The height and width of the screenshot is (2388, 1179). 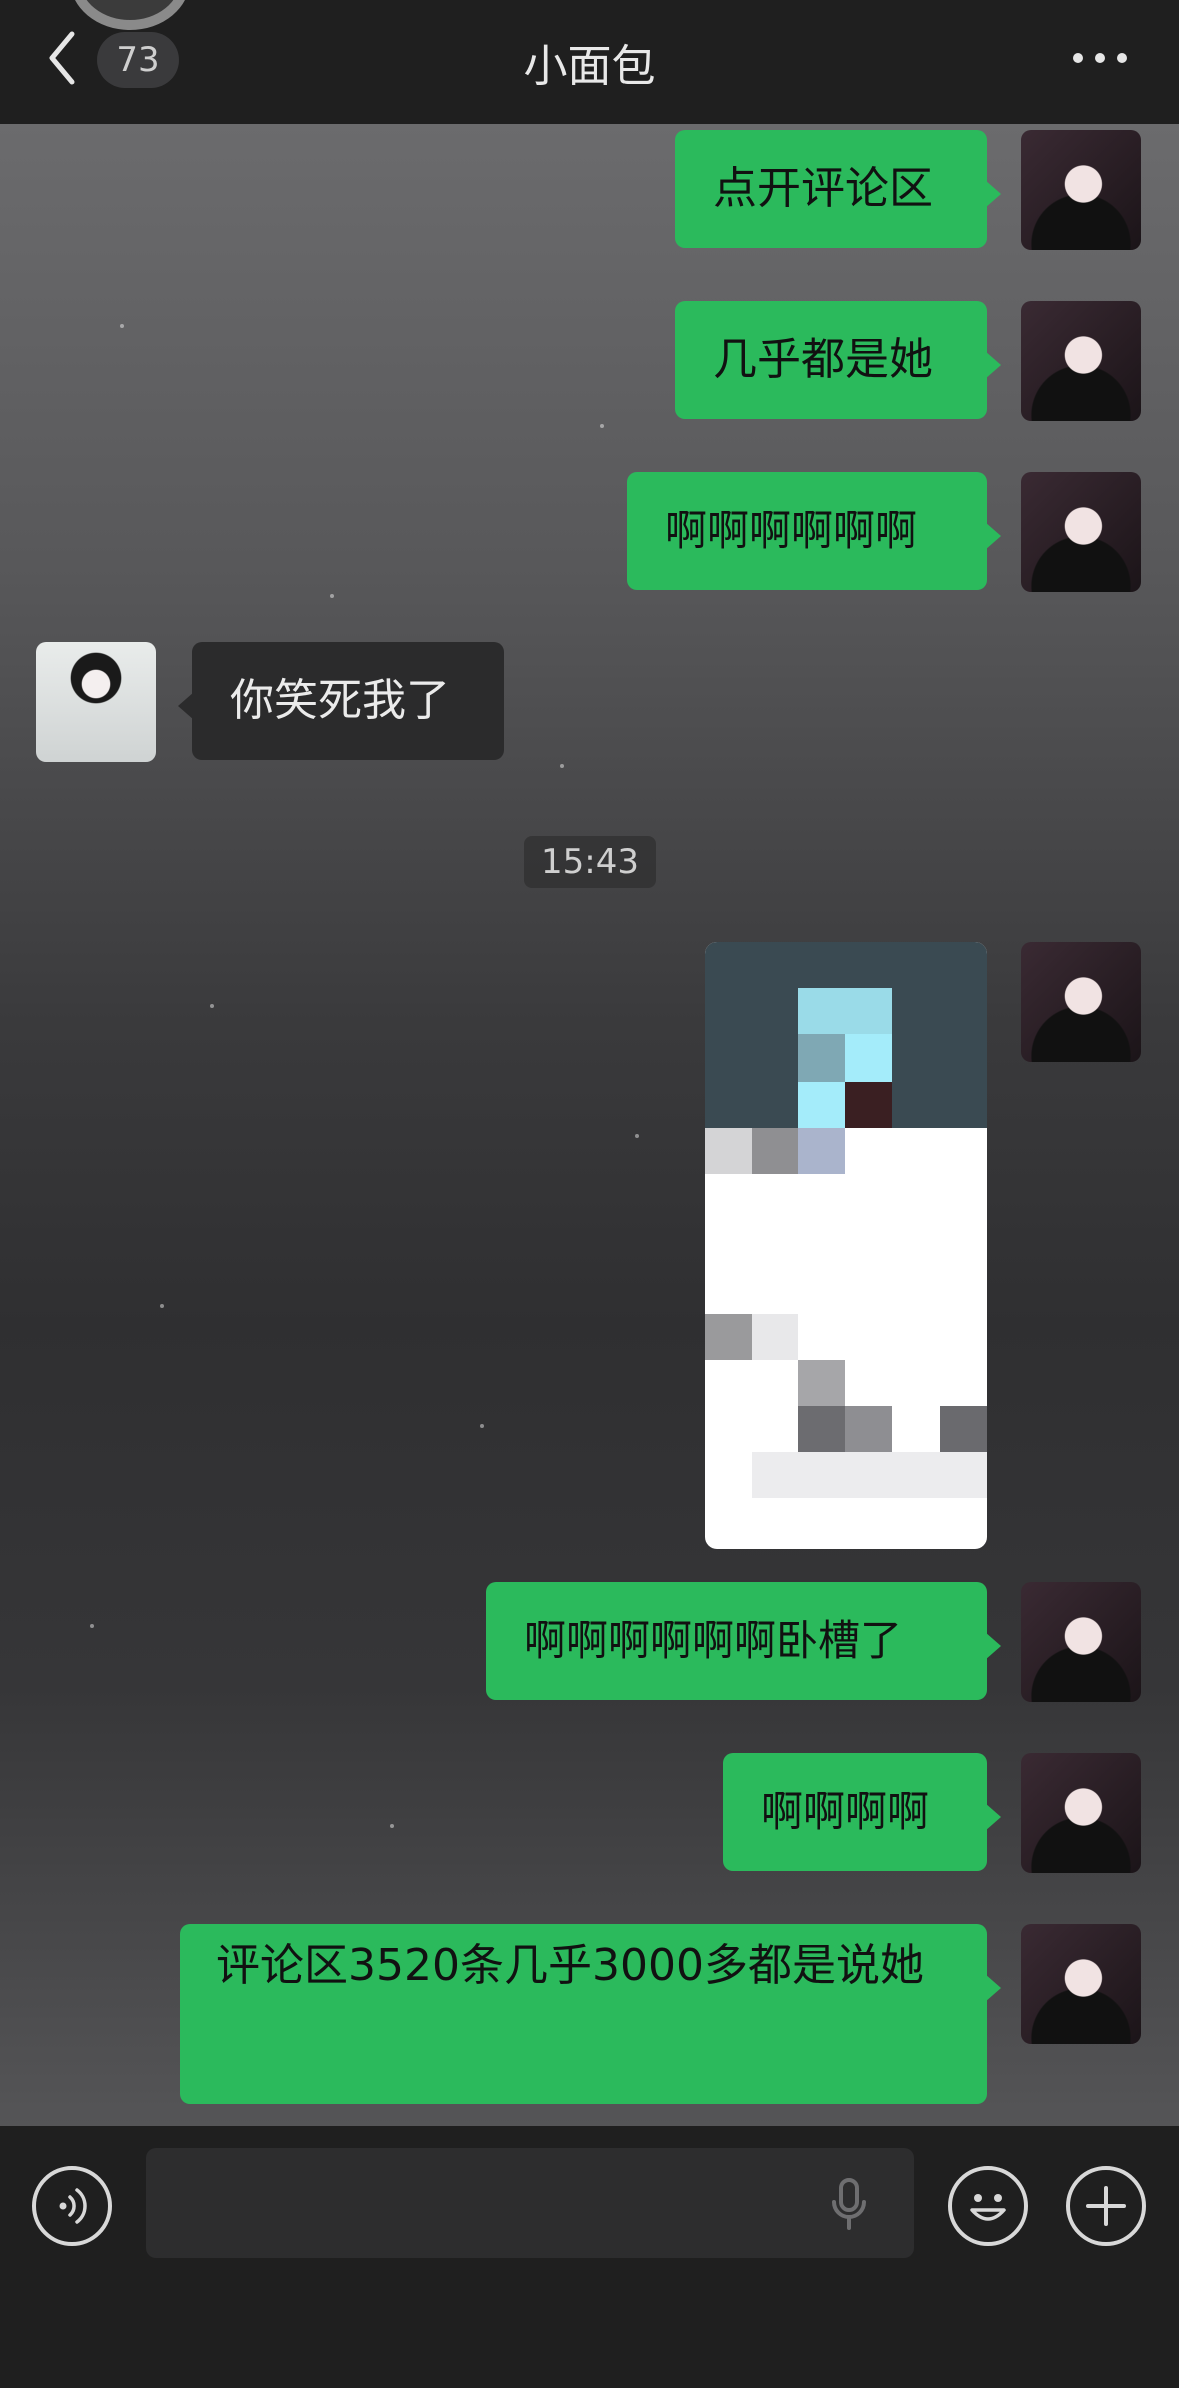 I want to click on plus-icon, so click(x=1106, y=2206).